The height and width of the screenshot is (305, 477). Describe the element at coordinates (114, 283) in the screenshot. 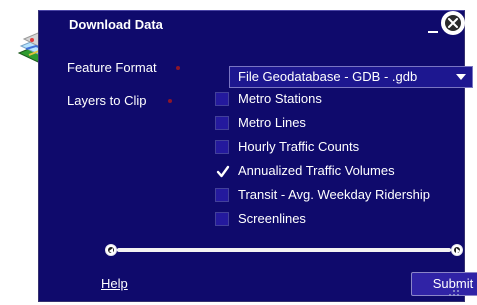

I see `help-link: Help` at that location.